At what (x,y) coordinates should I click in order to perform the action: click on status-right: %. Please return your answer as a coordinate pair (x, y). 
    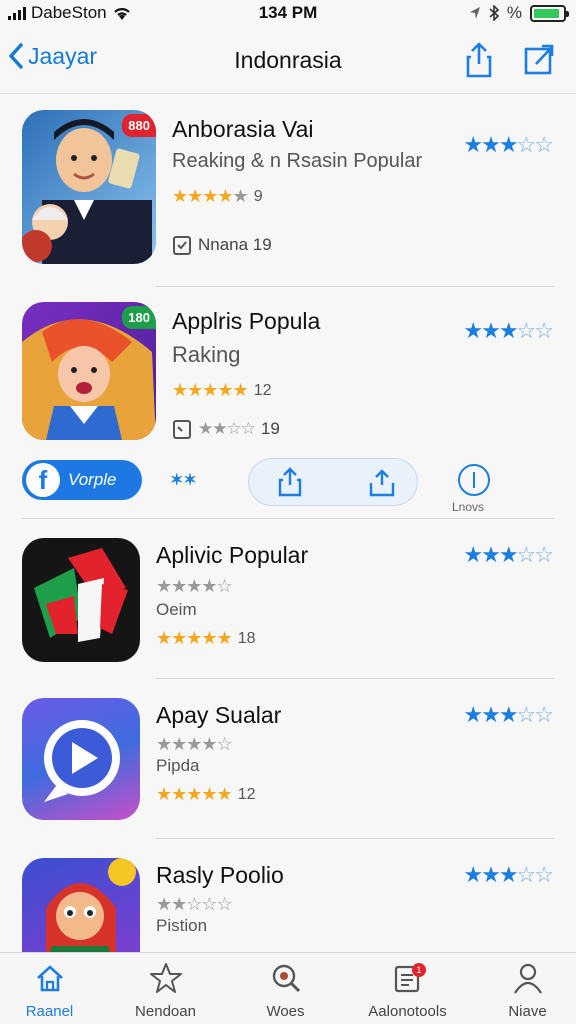
    Looking at the image, I should click on (519, 13).